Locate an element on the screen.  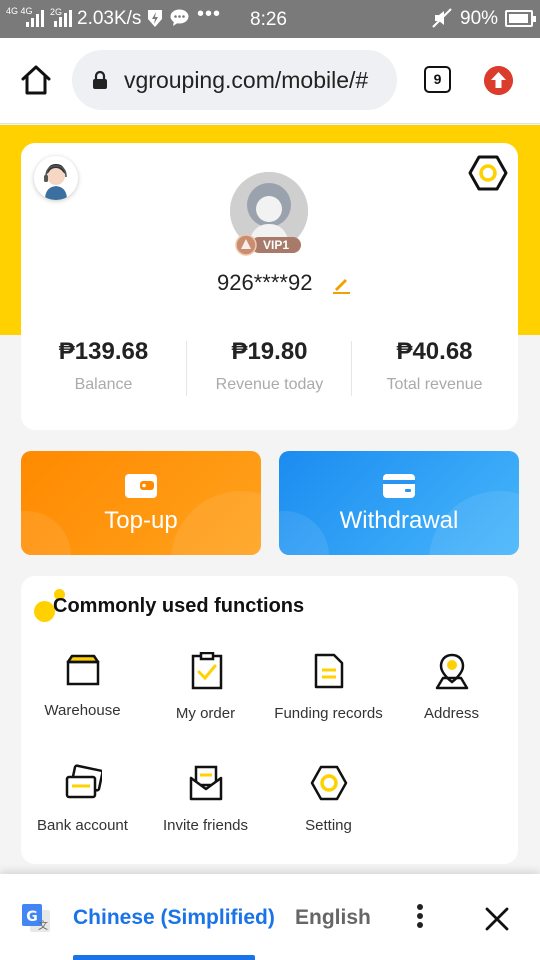
revenue-today-label: Revenue today is located at coordinates (269, 384).